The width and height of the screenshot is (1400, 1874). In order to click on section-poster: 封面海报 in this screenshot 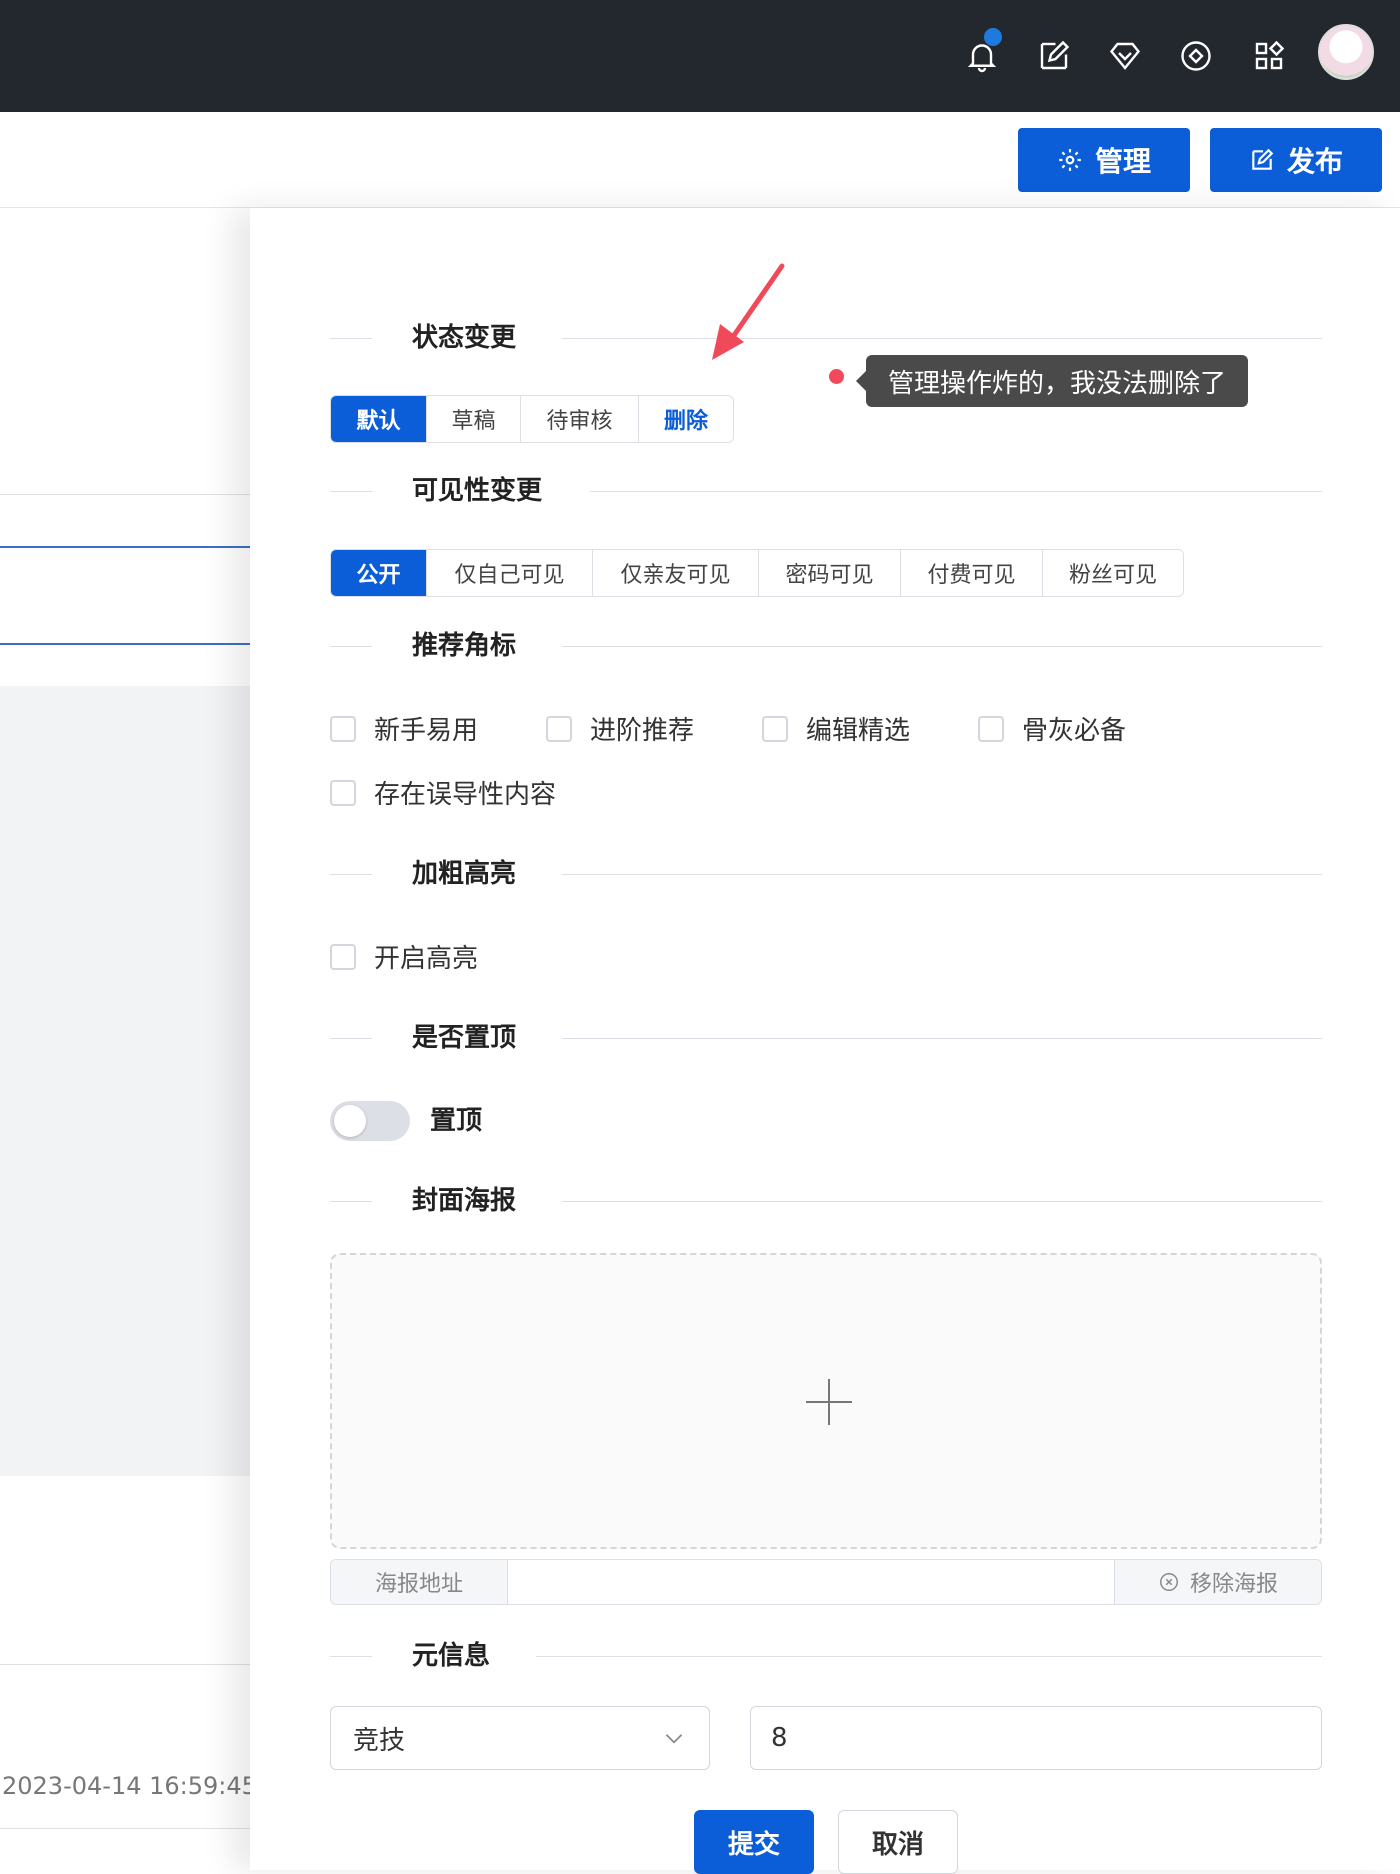, I will do `click(826, 1201)`.